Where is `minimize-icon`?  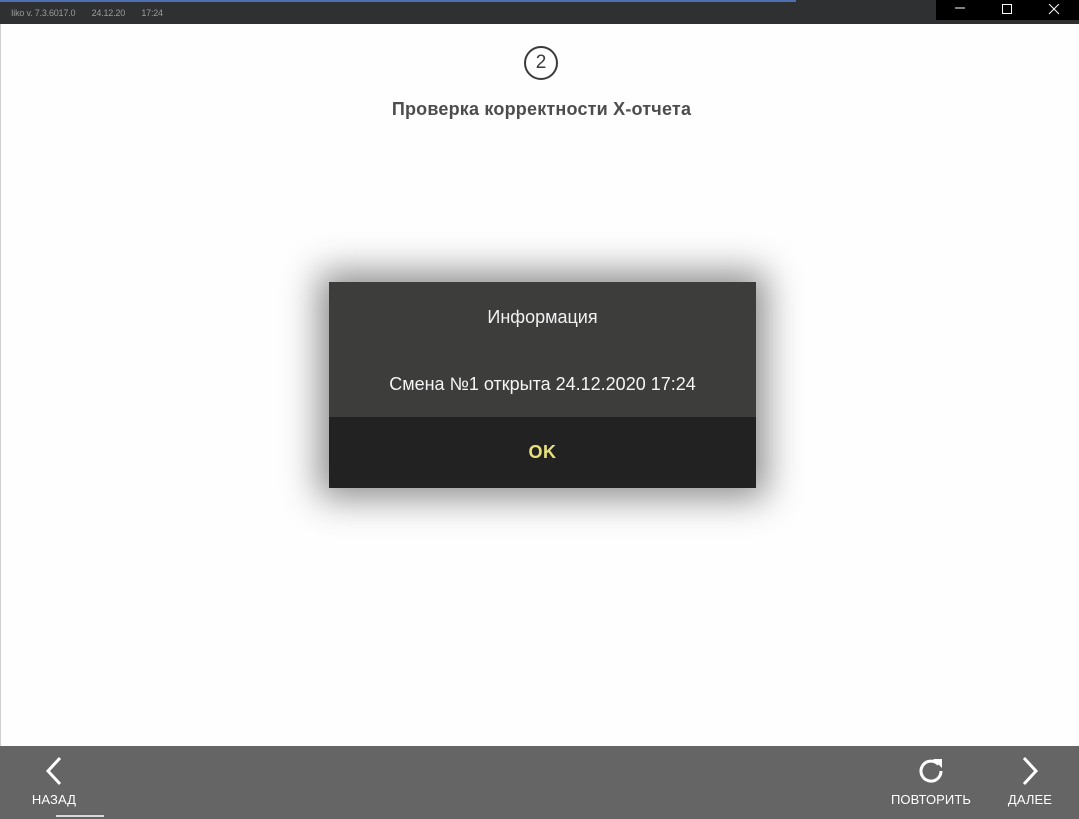 minimize-icon is located at coordinates (960, 10).